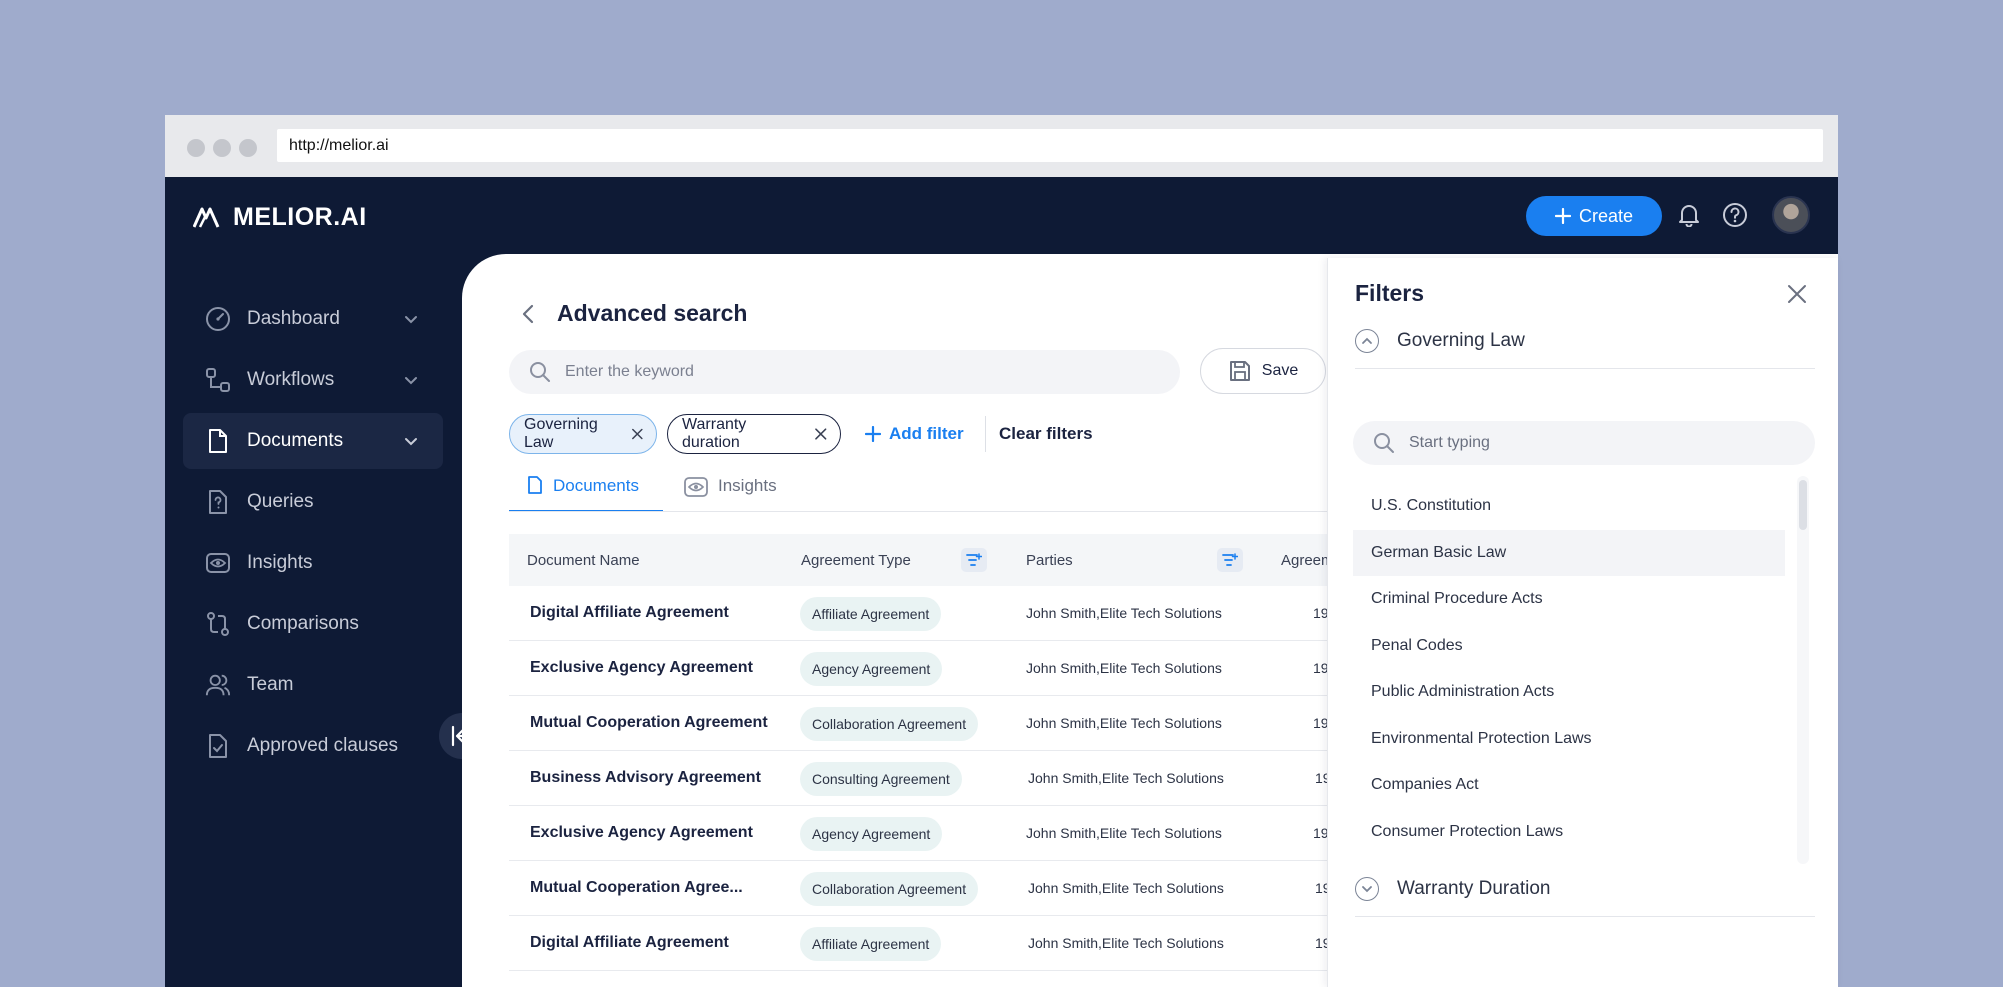  I want to click on chevron-up-icon, so click(1367, 340).